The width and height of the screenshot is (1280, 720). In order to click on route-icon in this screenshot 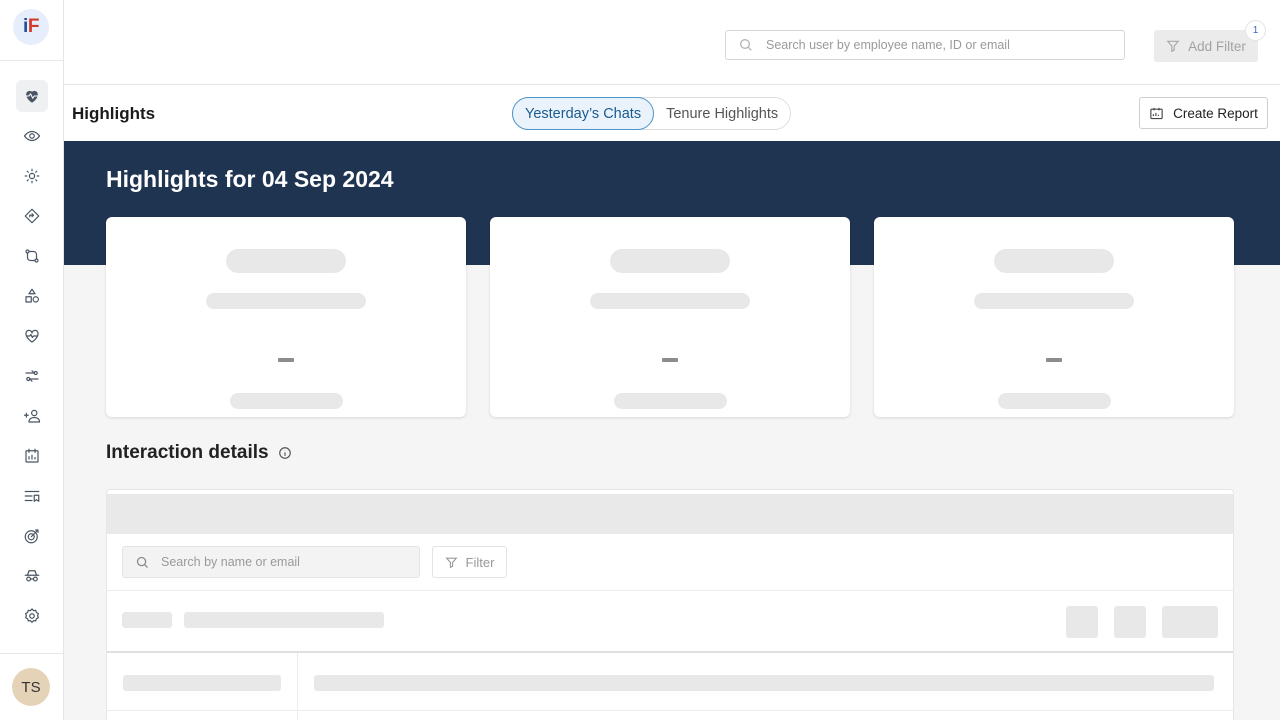, I will do `click(31, 256)`.